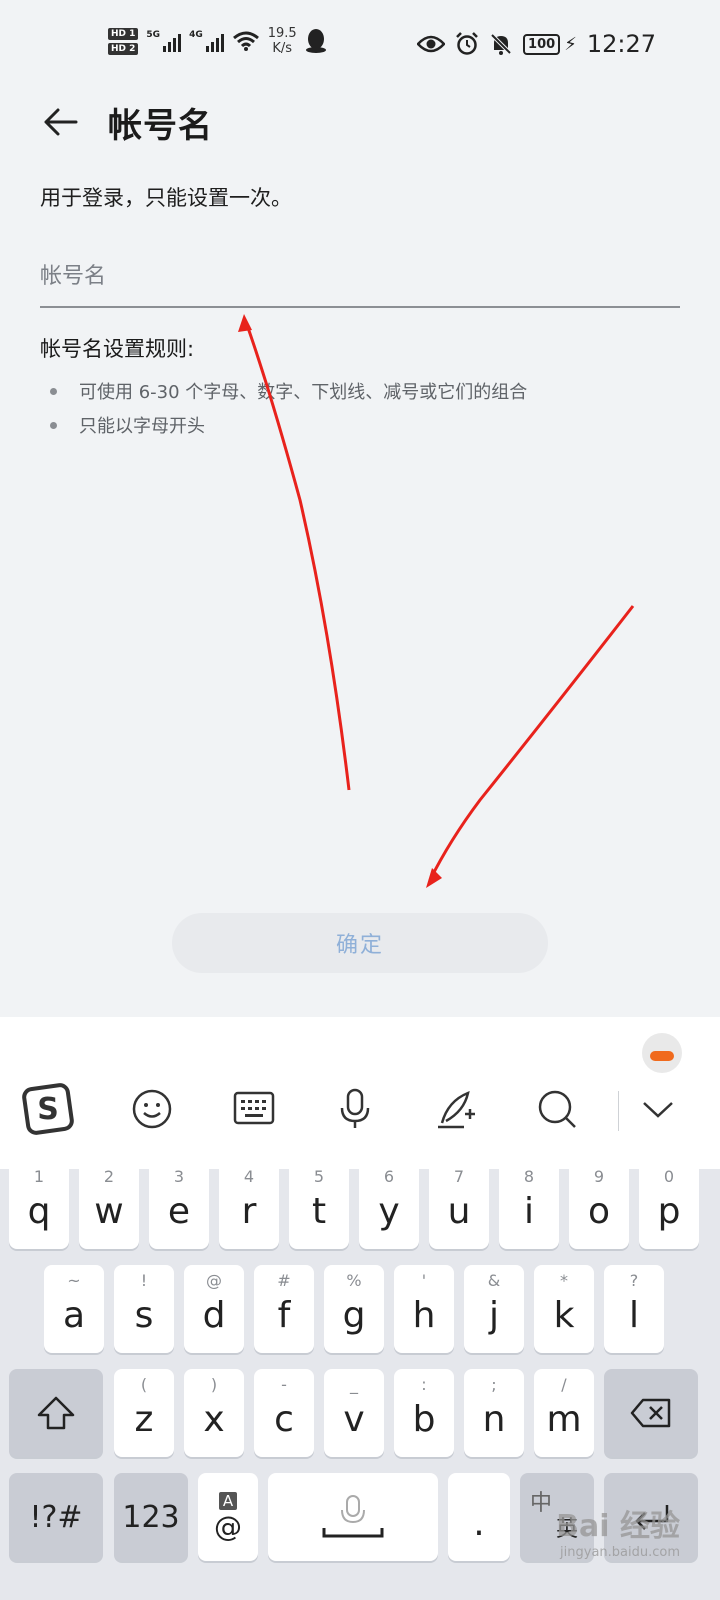  Describe the element at coordinates (658, 1109) in the screenshot. I see `chevron-down-icon` at that location.